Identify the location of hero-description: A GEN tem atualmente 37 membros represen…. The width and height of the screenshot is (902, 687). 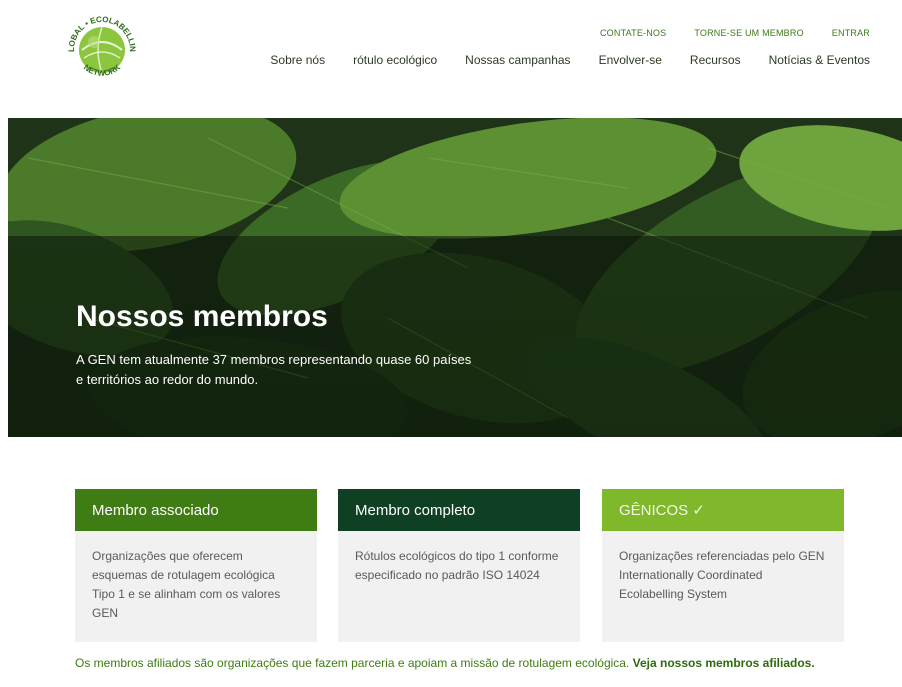
(274, 369).